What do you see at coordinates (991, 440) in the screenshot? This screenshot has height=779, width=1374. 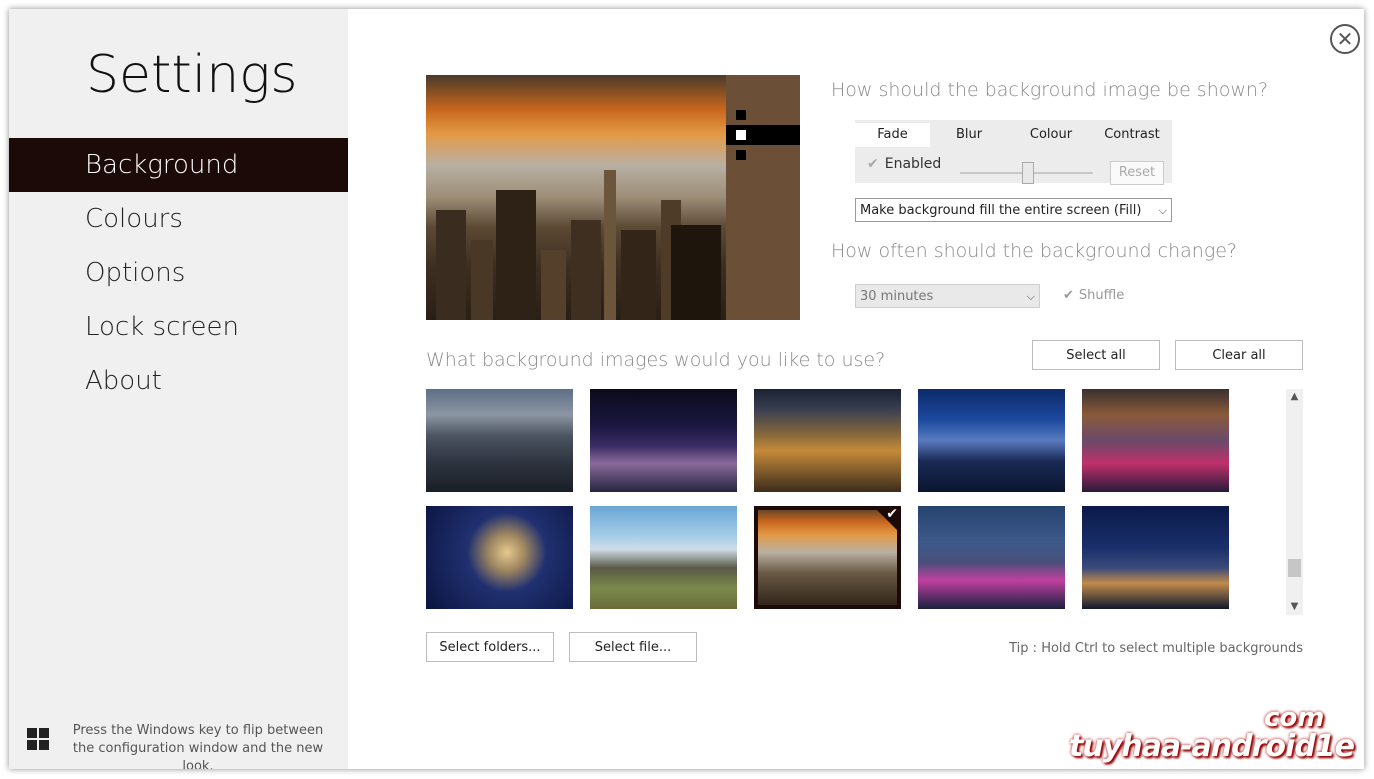 I see `singapore-skyline-thumb` at bounding box center [991, 440].